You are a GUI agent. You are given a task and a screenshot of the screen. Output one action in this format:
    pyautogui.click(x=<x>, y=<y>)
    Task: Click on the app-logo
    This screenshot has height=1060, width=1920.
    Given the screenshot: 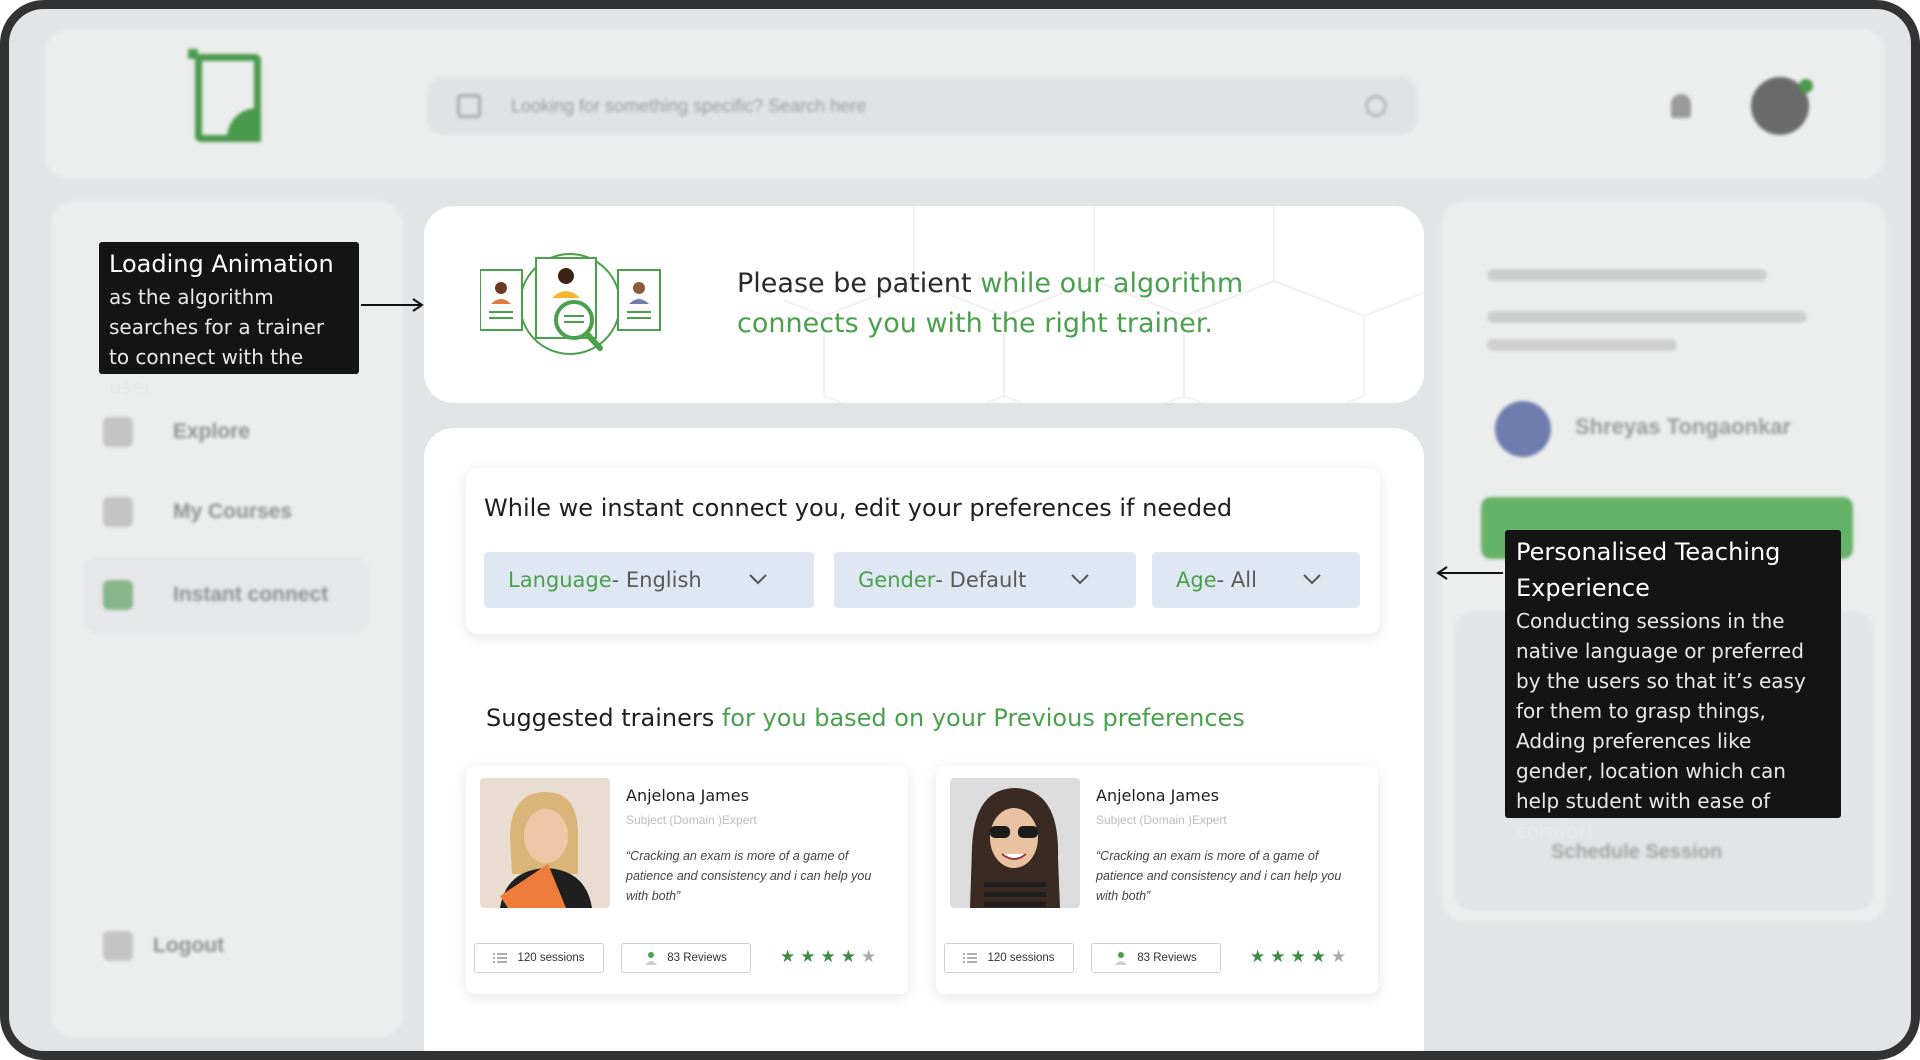 What is the action you would take?
    pyautogui.click(x=224, y=95)
    